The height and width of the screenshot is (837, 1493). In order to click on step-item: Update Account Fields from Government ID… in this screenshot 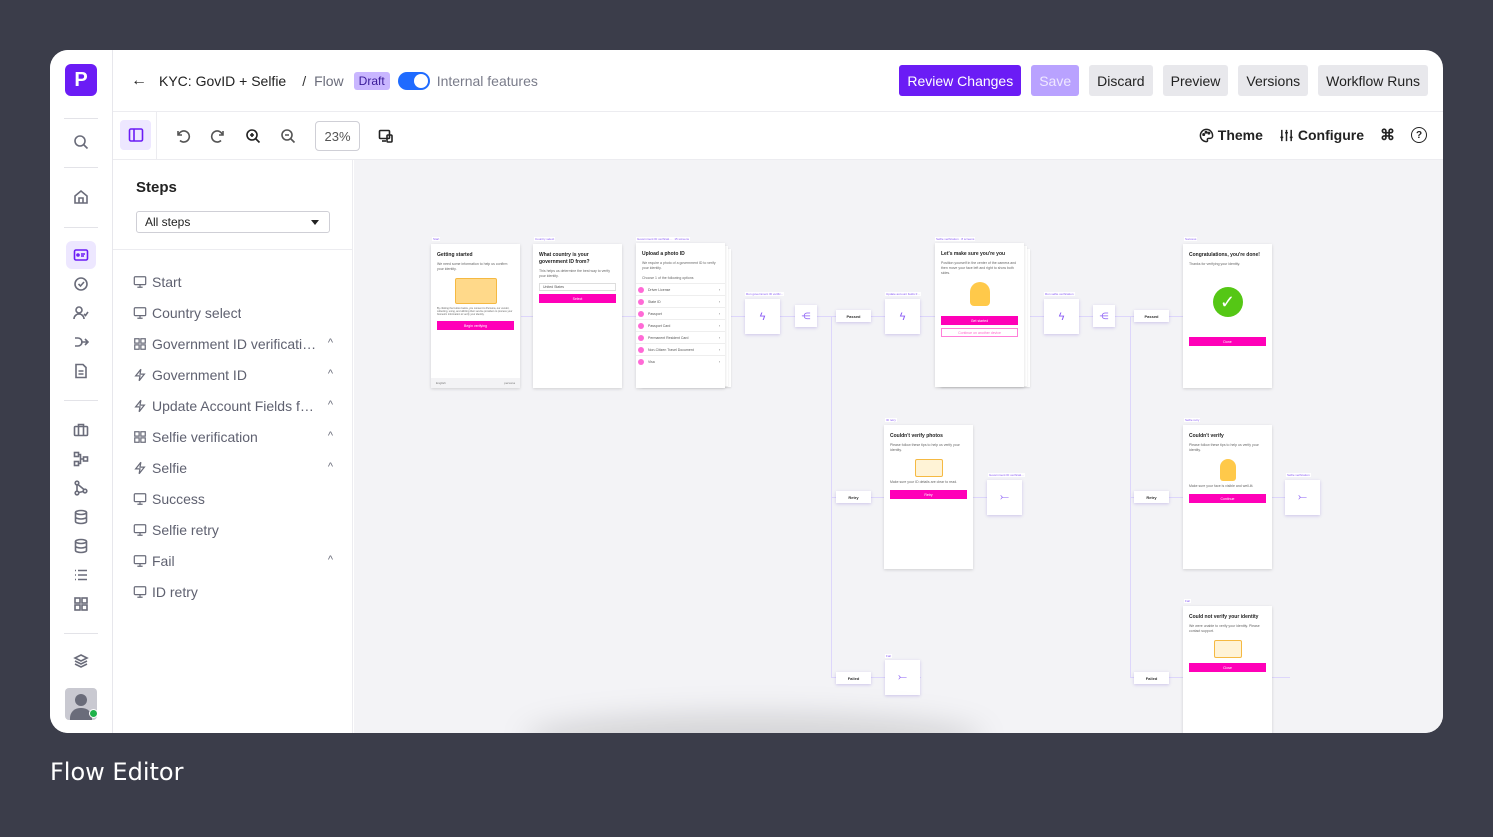, I will do `click(233, 406)`.